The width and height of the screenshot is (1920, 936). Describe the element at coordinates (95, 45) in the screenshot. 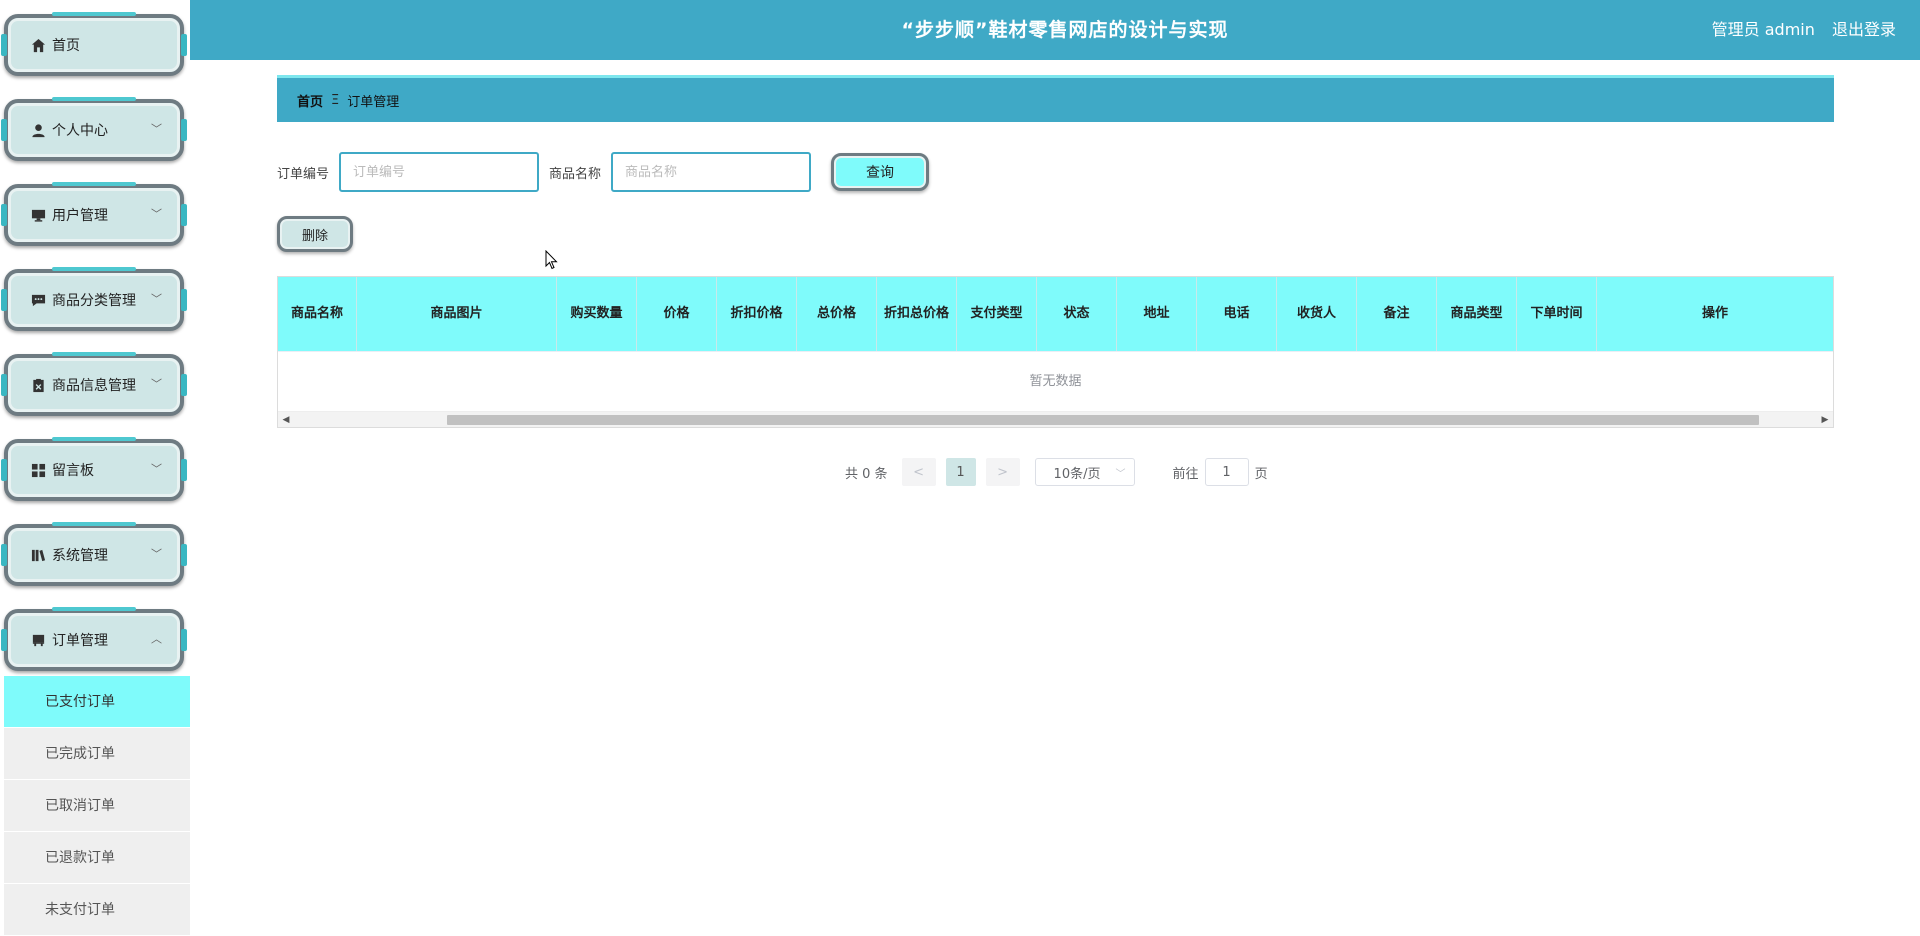

I see `sidebar-item-home: 首页` at that location.